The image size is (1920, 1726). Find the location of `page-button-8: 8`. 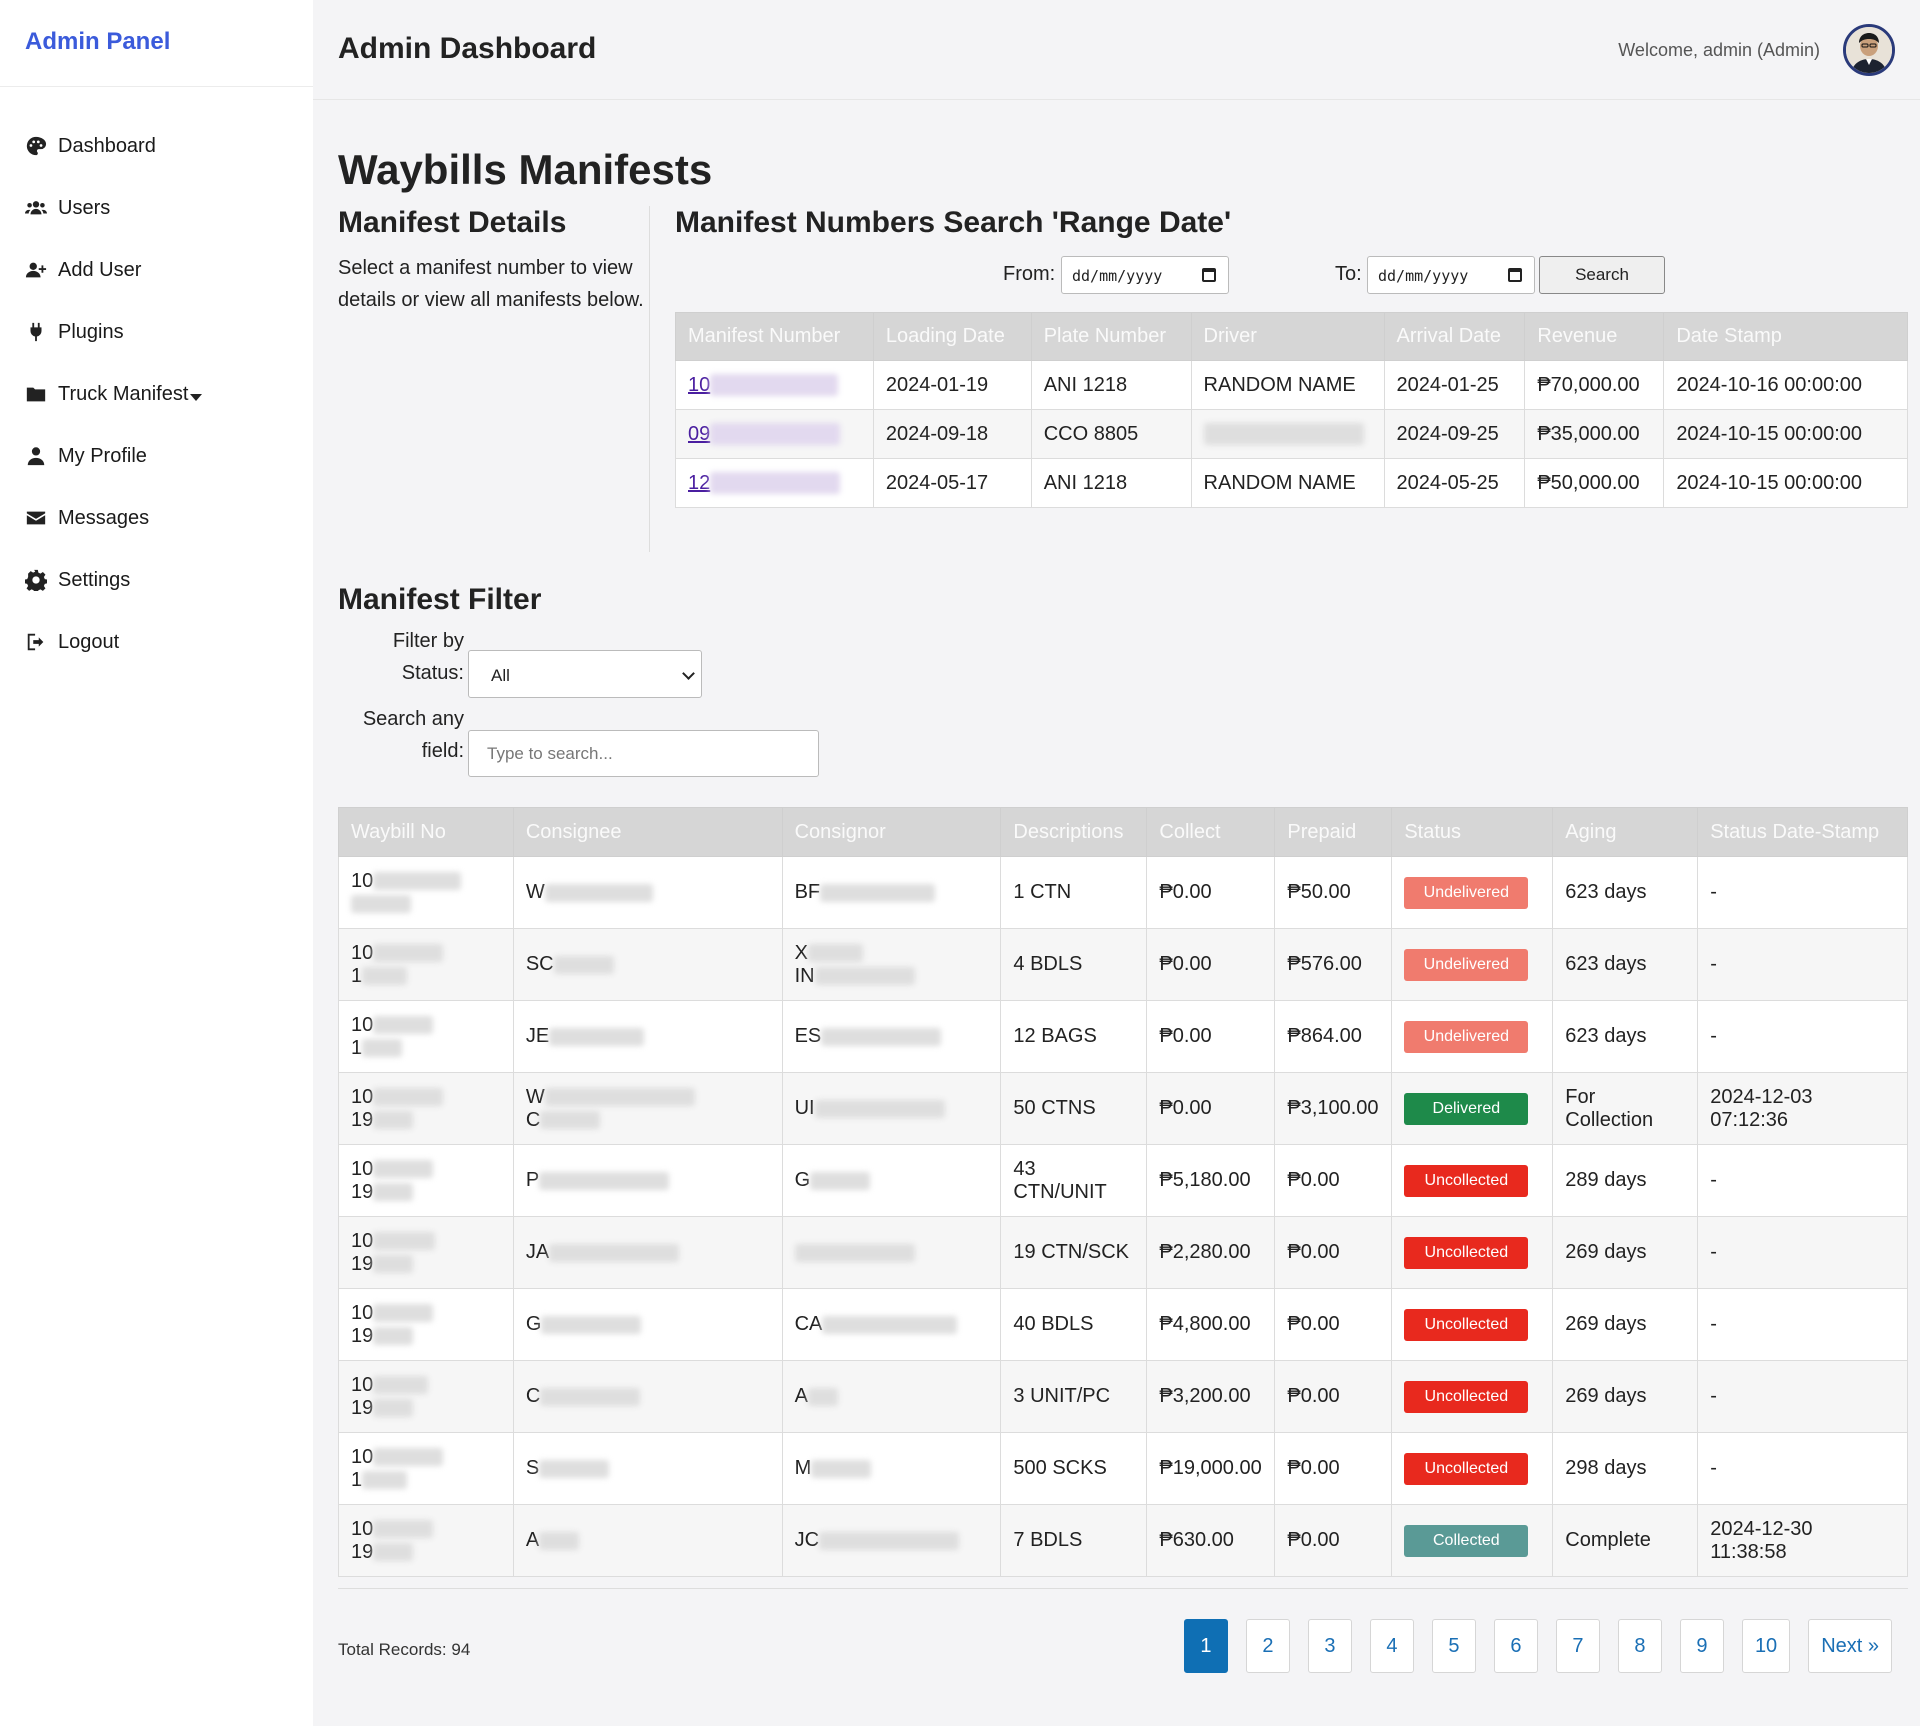

page-button-8: 8 is located at coordinates (1639, 1646).